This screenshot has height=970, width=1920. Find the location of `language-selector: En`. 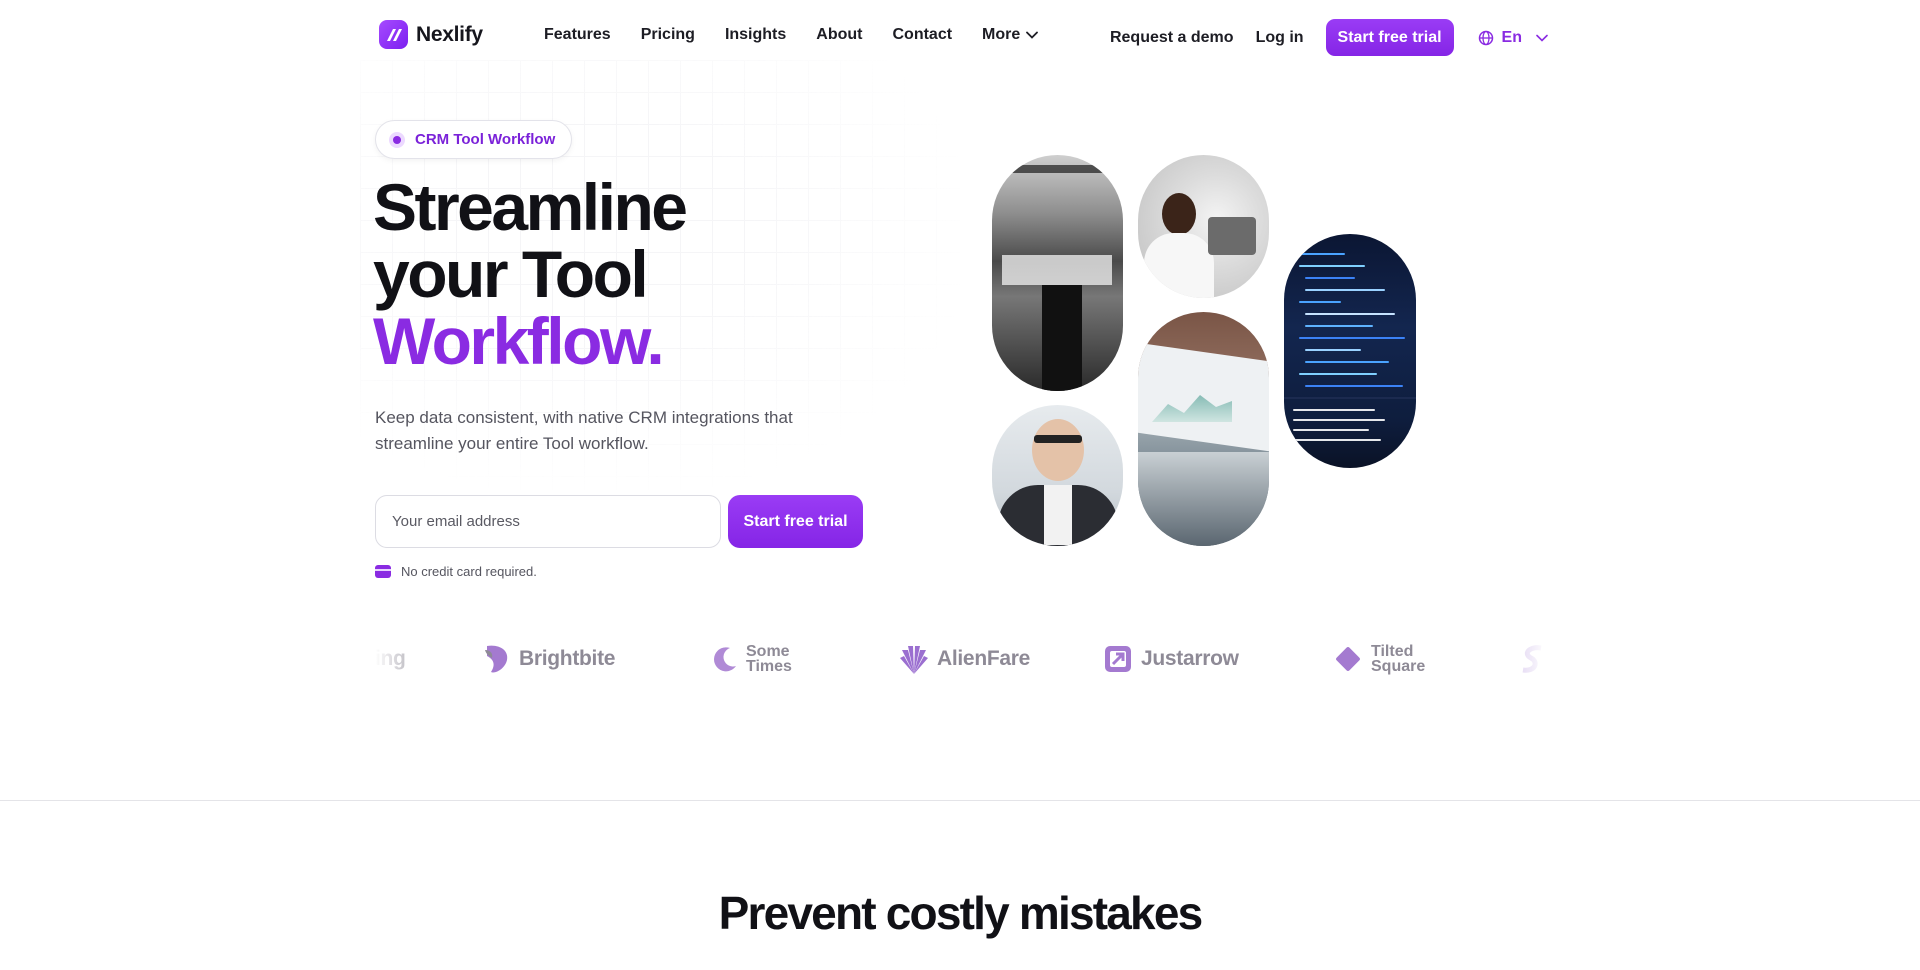

language-selector: En is located at coordinates (1513, 38).